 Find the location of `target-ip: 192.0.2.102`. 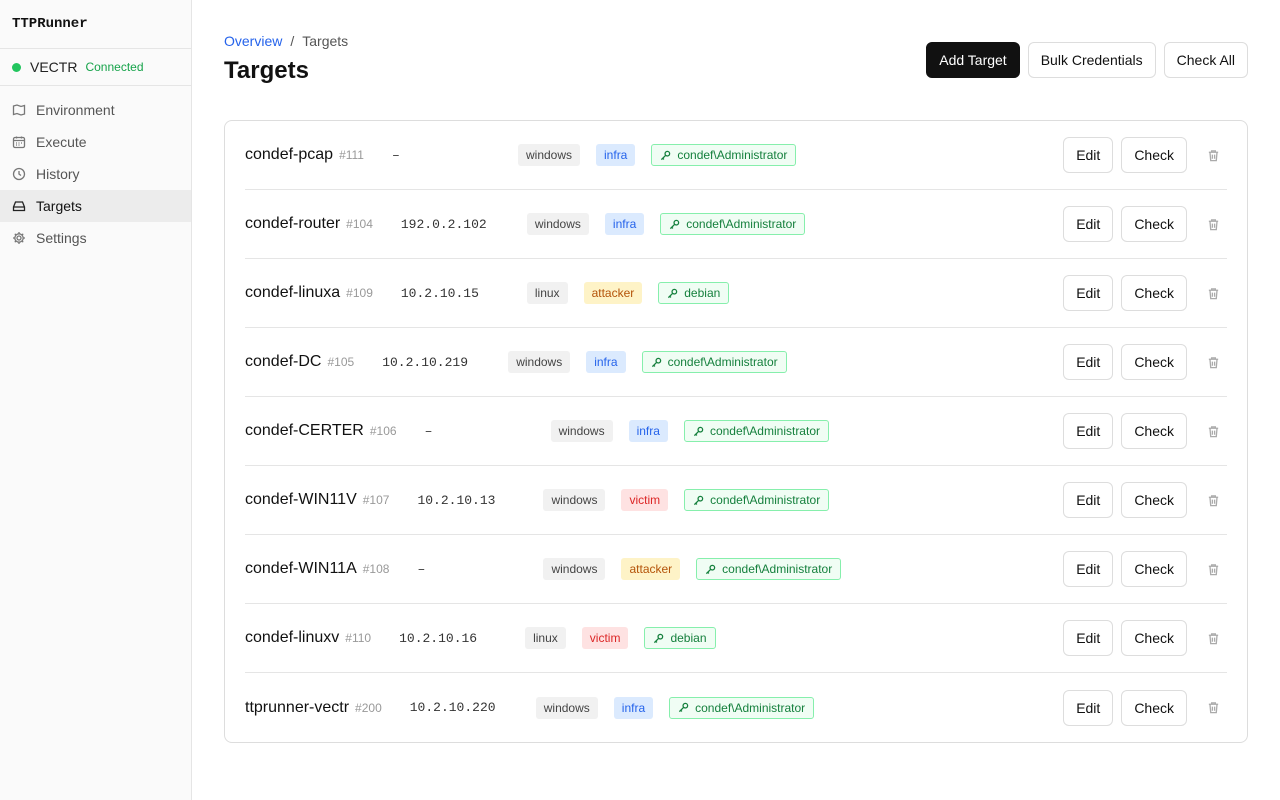

target-ip: 192.0.2.102 is located at coordinates (443, 224).